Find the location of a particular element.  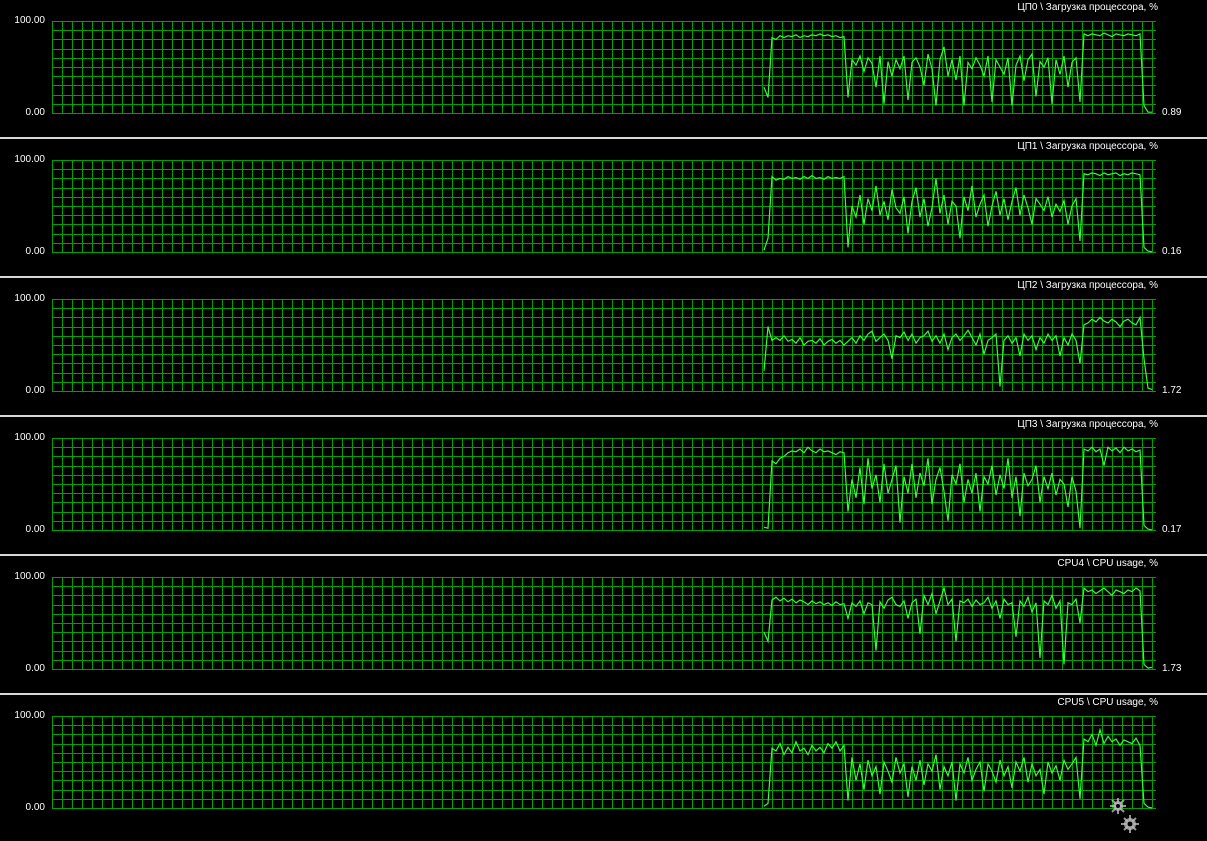

current-value: 1.72 is located at coordinates (1172, 390).